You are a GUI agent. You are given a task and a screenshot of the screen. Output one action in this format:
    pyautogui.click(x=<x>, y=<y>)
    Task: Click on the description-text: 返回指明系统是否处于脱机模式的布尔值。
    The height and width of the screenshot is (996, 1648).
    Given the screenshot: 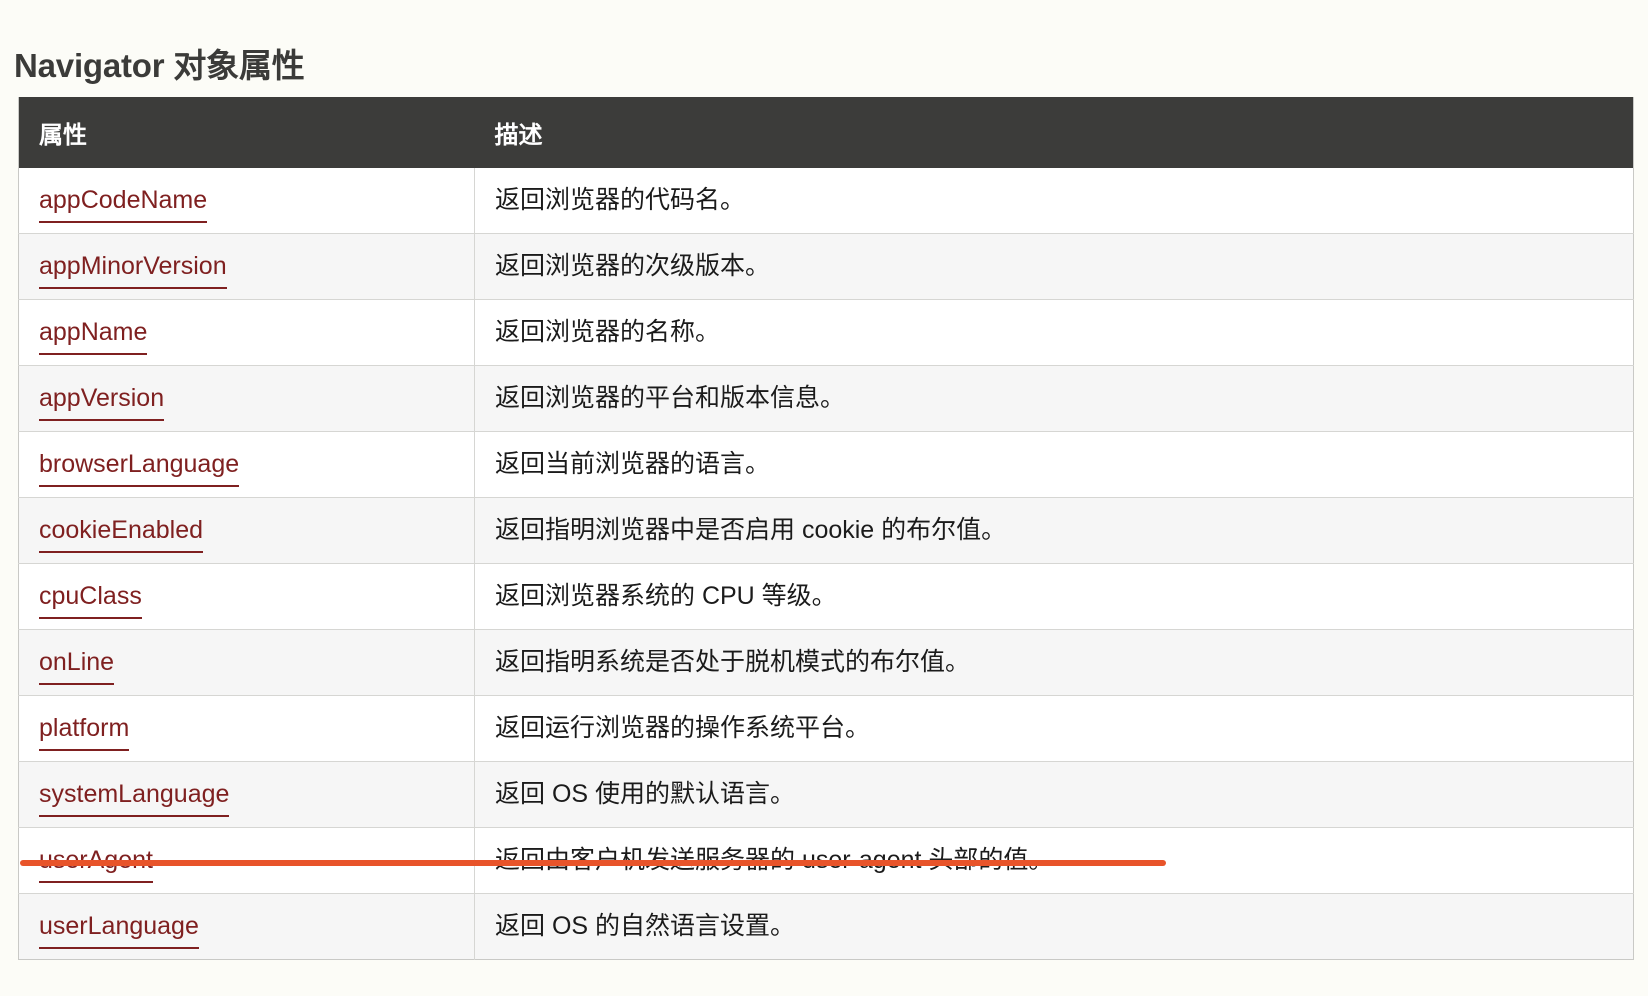 What is the action you would take?
    pyautogui.click(x=733, y=662)
    